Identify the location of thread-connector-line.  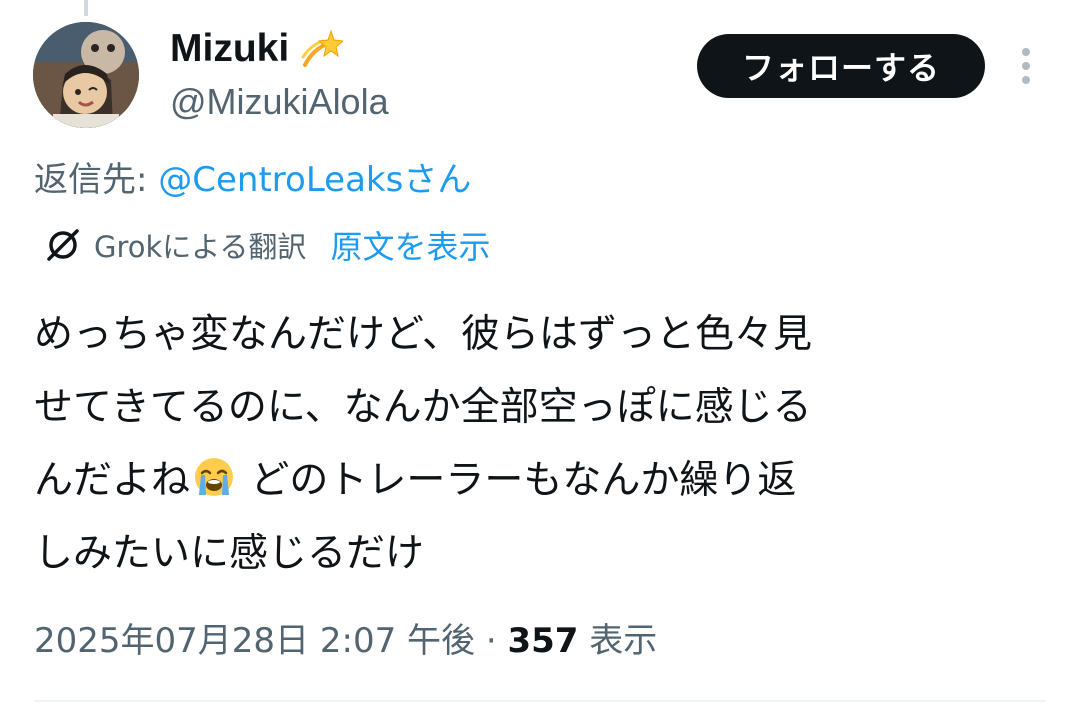
(86, 8).